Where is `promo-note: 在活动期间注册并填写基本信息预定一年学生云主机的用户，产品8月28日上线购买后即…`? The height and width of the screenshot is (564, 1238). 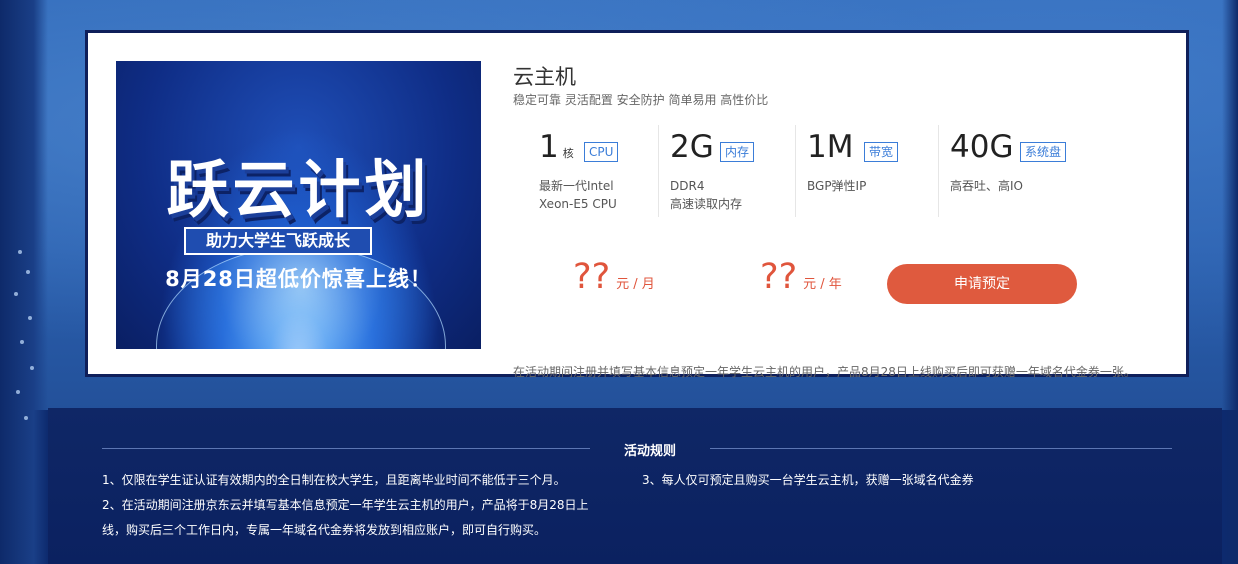
promo-note: 在活动期间注册并填写基本信息预定一年学生云主机的用户，产品8月28日上线购买后即… is located at coordinates (824, 372).